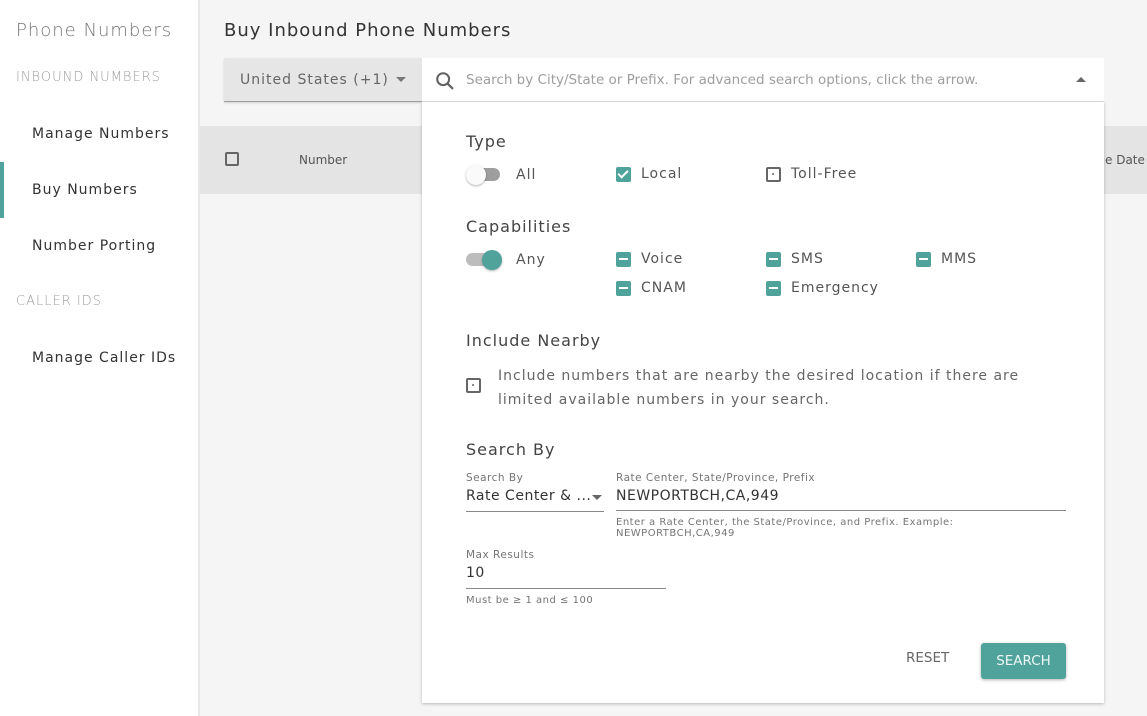  I want to click on search-icon, so click(445, 81).